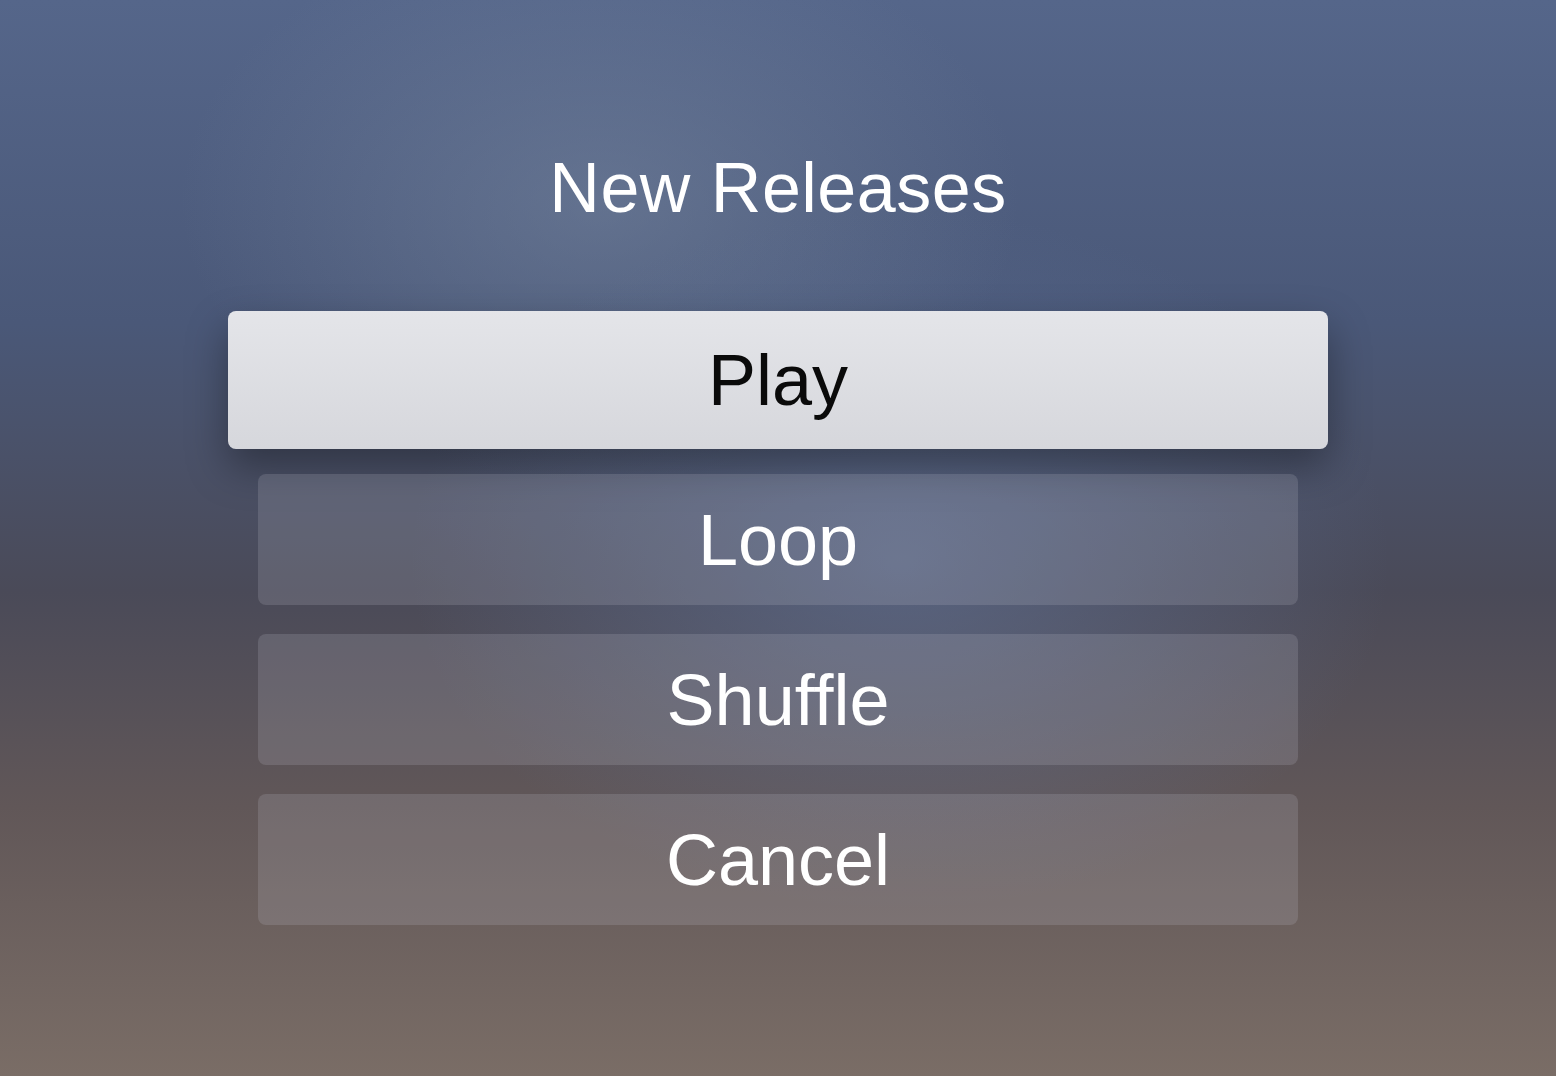  I want to click on menu-option: Cancel, so click(778, 859).